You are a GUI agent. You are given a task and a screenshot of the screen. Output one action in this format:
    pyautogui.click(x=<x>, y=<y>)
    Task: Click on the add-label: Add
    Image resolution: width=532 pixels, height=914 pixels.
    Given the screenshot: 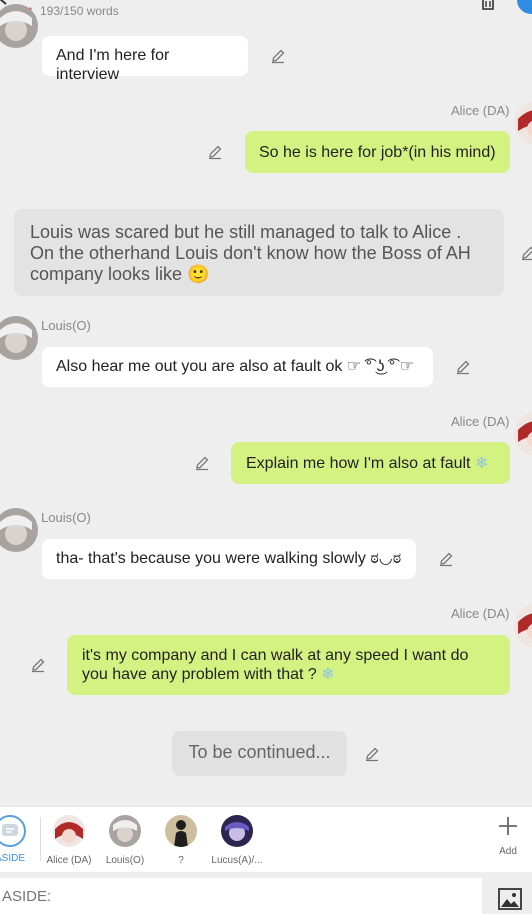 What is the action you would take?
    pyautogui.click(x=508, y=851)
    